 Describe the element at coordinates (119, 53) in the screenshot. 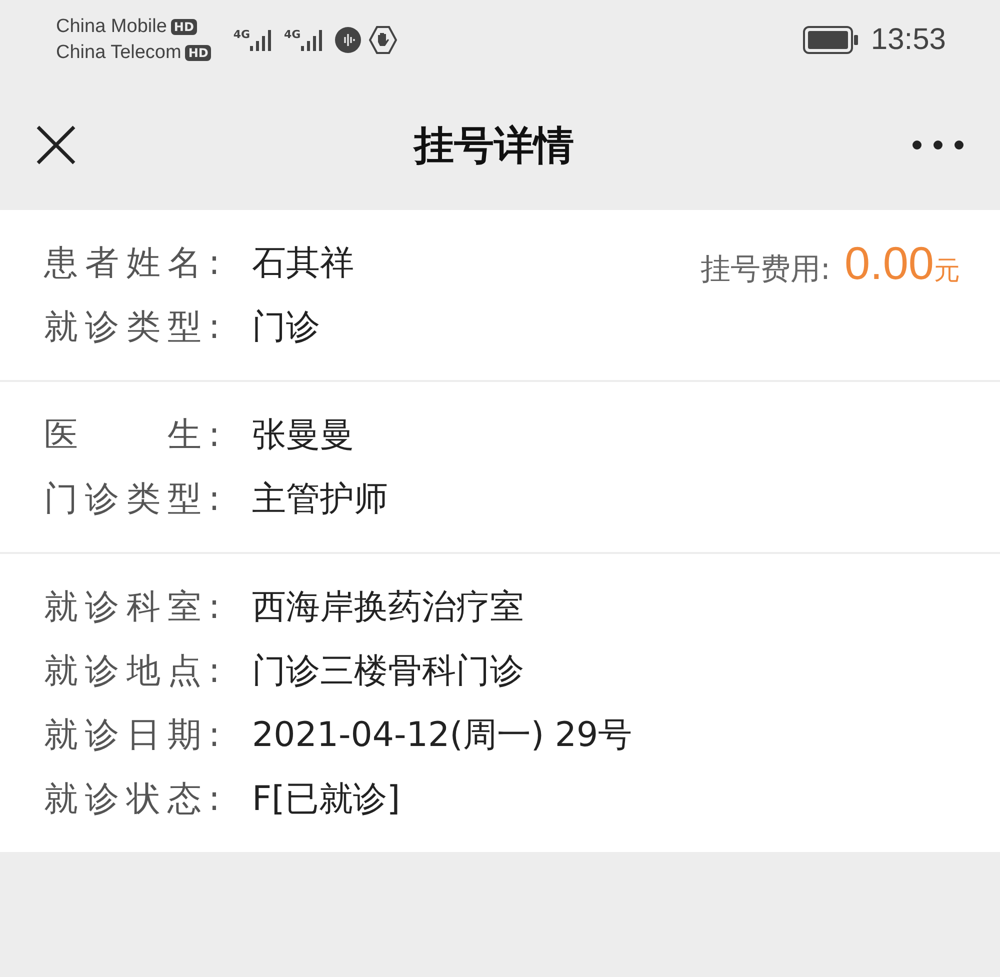

I see `carrier-name: China Telecom` at that location.